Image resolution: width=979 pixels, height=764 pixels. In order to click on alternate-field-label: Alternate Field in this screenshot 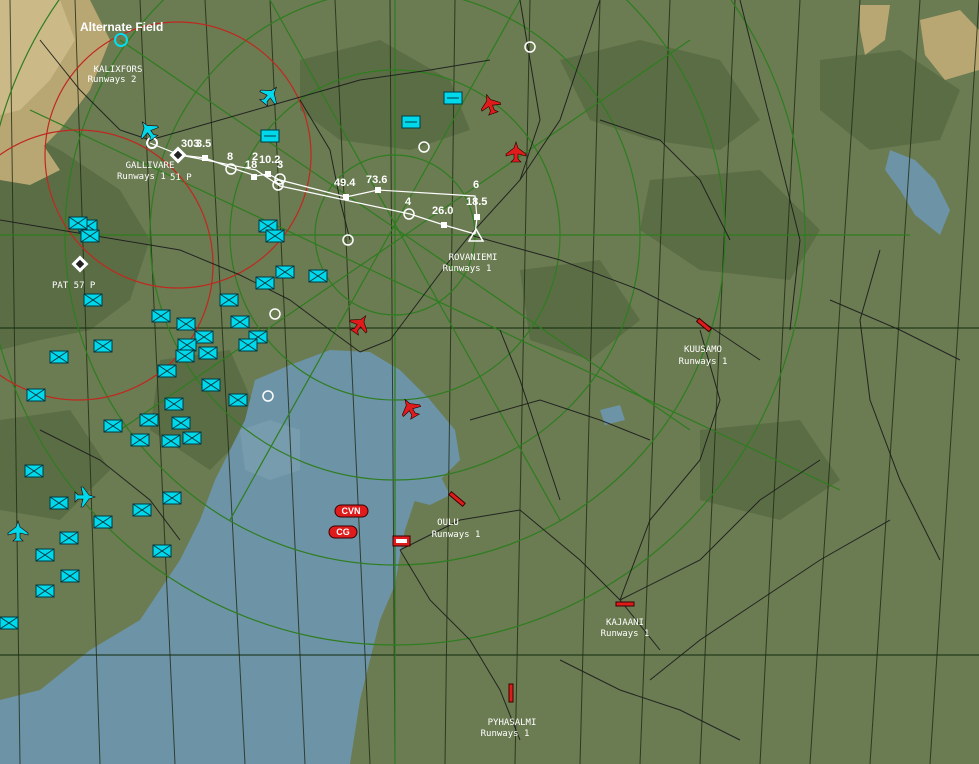, I will do `click(121, 27)`.